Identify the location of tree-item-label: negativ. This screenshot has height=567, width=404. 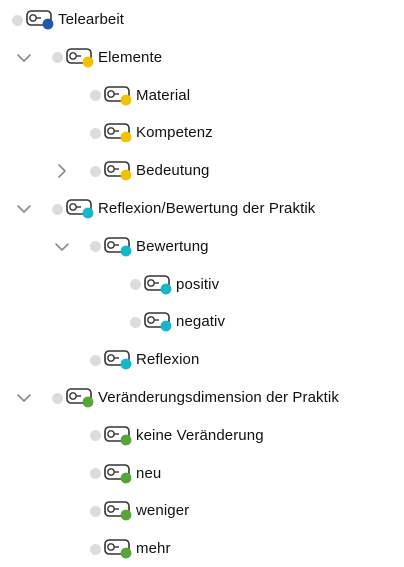
(201, 322).